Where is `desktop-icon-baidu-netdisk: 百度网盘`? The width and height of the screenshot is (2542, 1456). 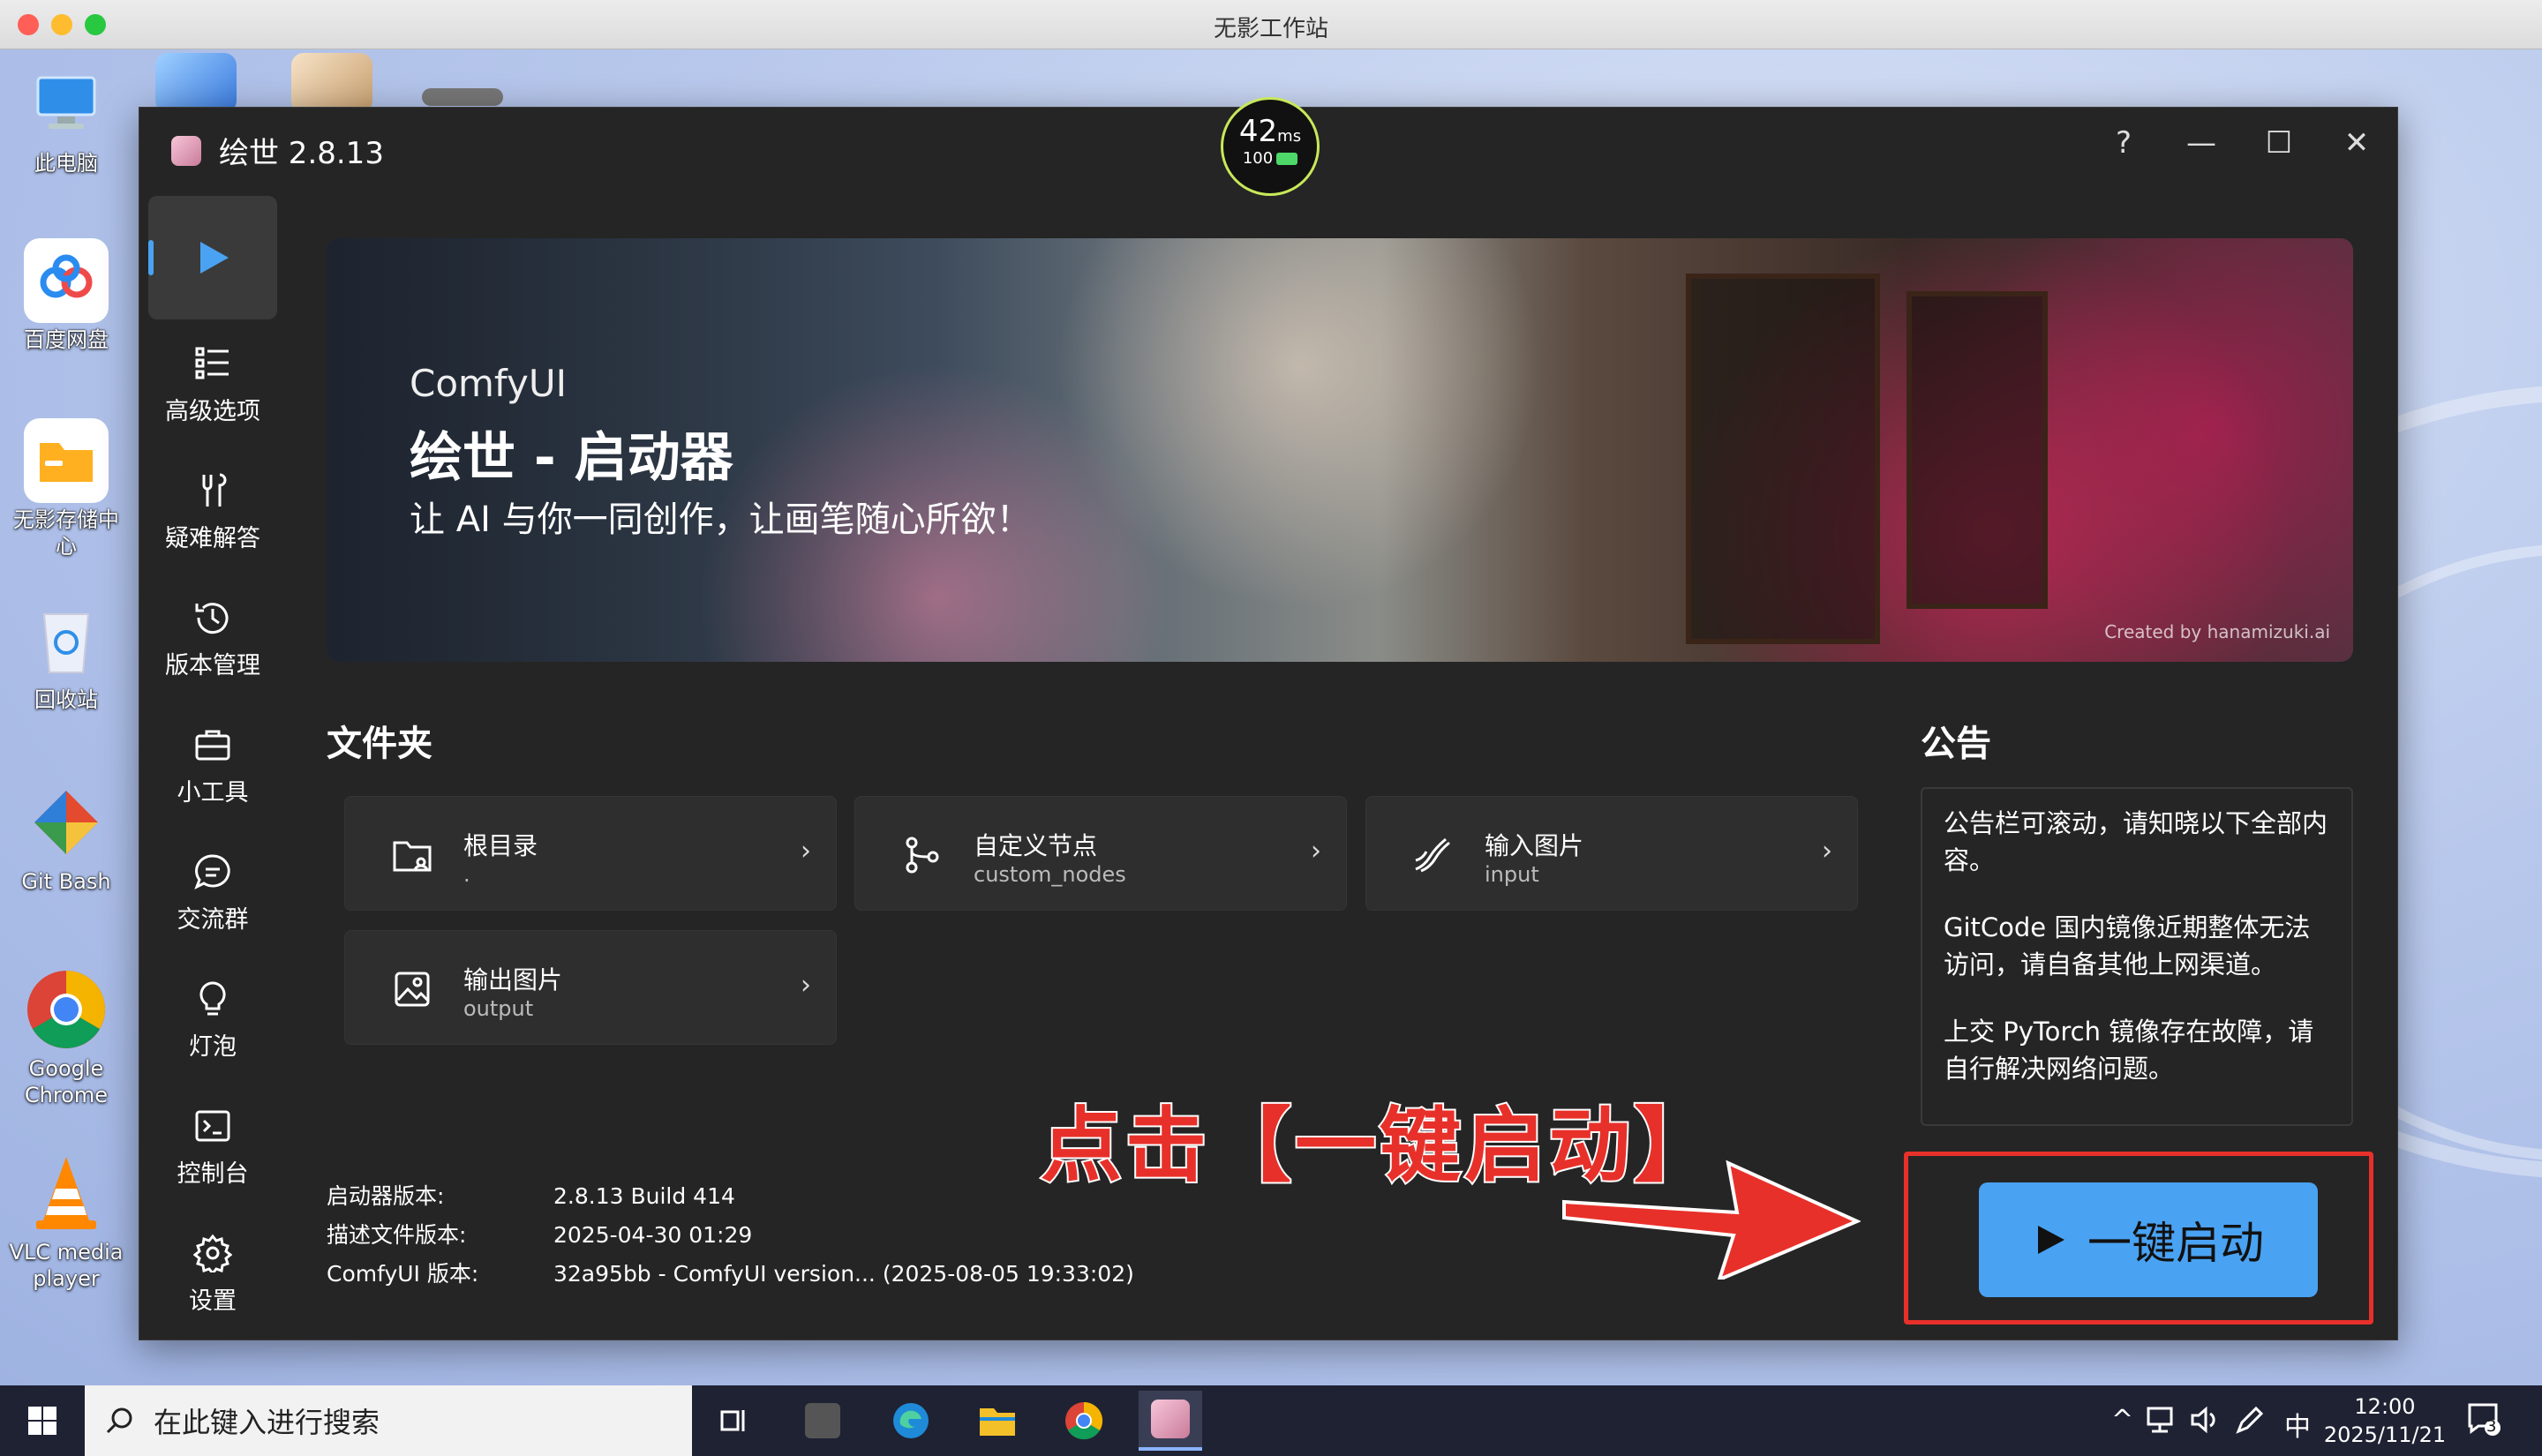
desktop-icon-baidu-netdisk: 百度网盘 is located at coordinates (66, 295).